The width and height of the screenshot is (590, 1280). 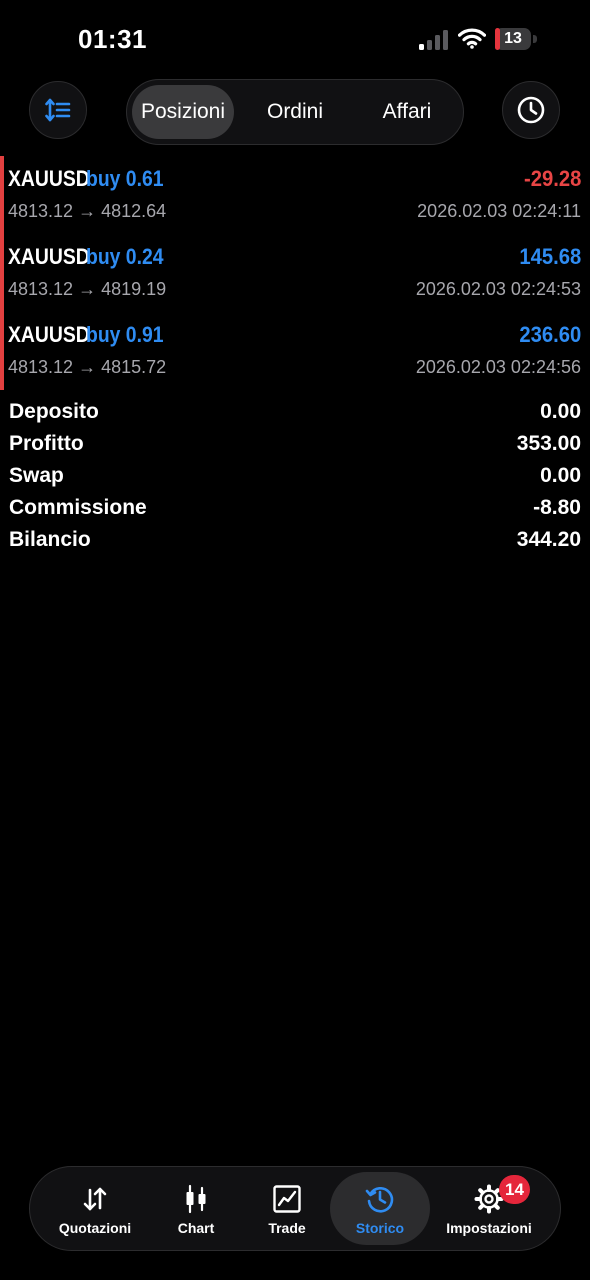 What do you see at coordinates (36, 475) in the screenshot?
I see `summary-label: Swap` at bounding box center [36, 475].